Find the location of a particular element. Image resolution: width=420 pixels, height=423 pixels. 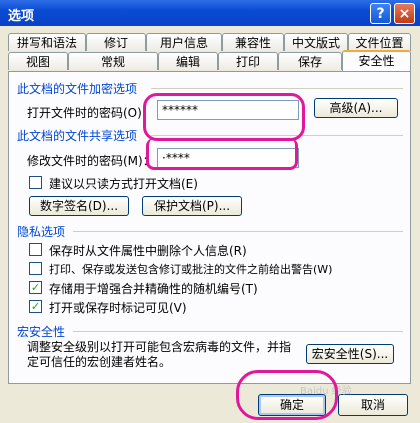

privacy-option-label: 打印、保存或发送包含修订或批注的文件之前给出警告(W) is located at coordinates (191, 269).